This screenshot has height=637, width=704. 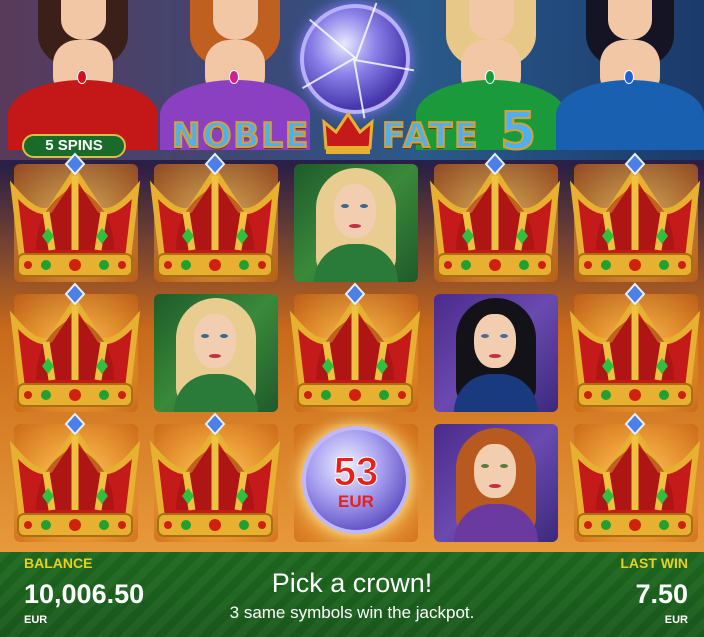 What do you see at coordinates (36, 620) in the screenshot?
I see `balance-currency: EUR` at bounding box center [36, 620].